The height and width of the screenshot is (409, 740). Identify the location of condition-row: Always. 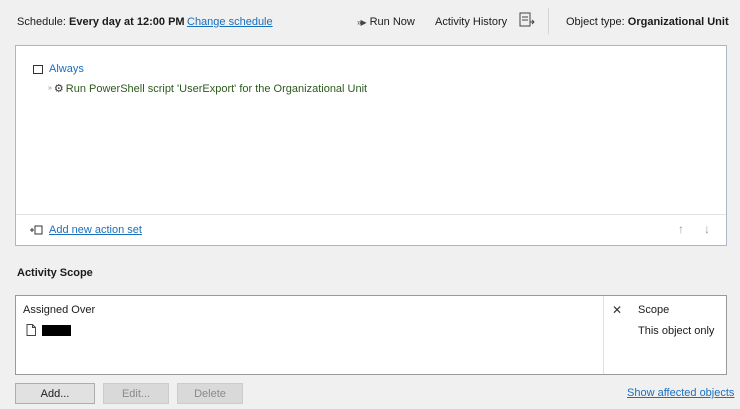
(58, 69).